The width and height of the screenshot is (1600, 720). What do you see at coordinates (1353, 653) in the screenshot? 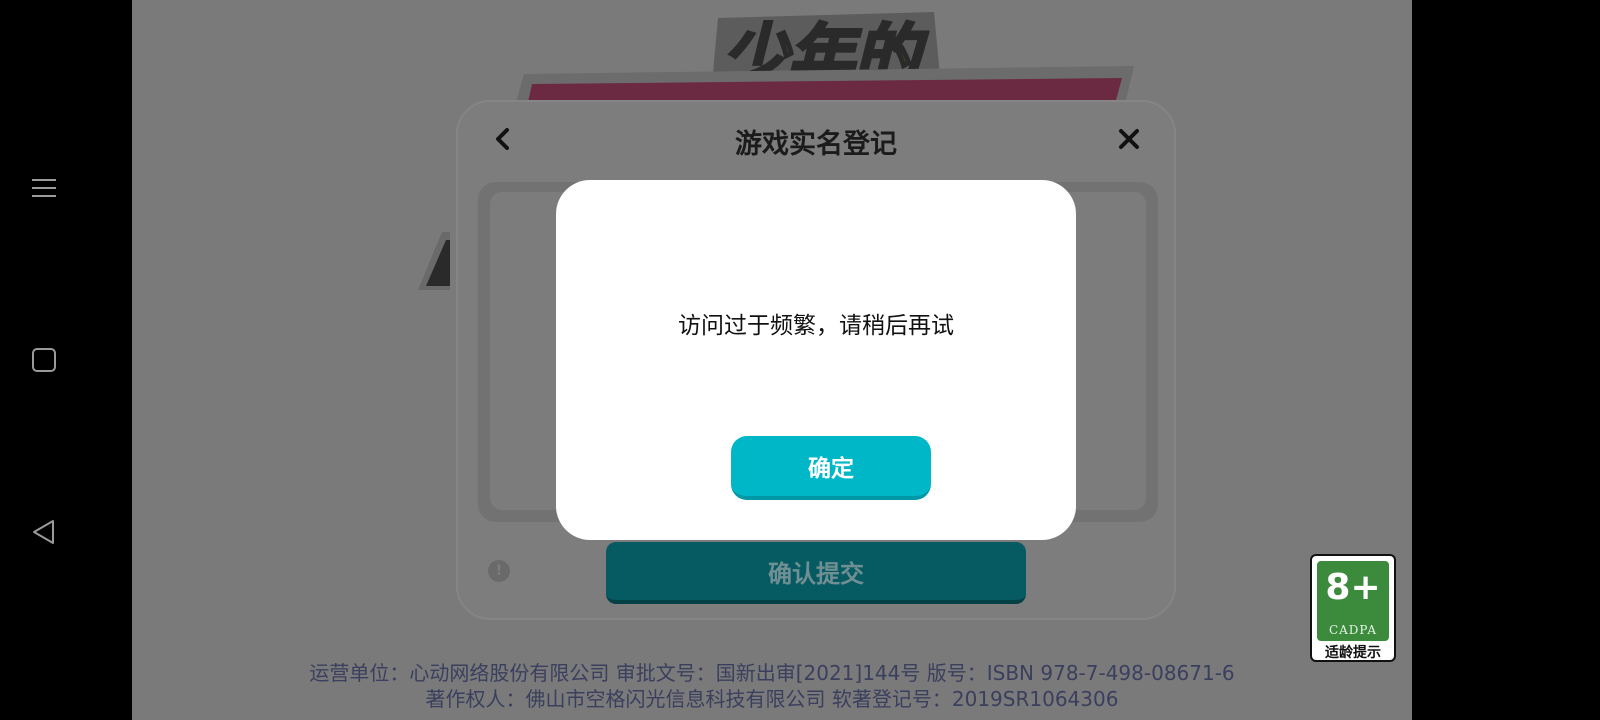
I see `age-rating-label: 适龄提示` at bounding box center [1353, 653].